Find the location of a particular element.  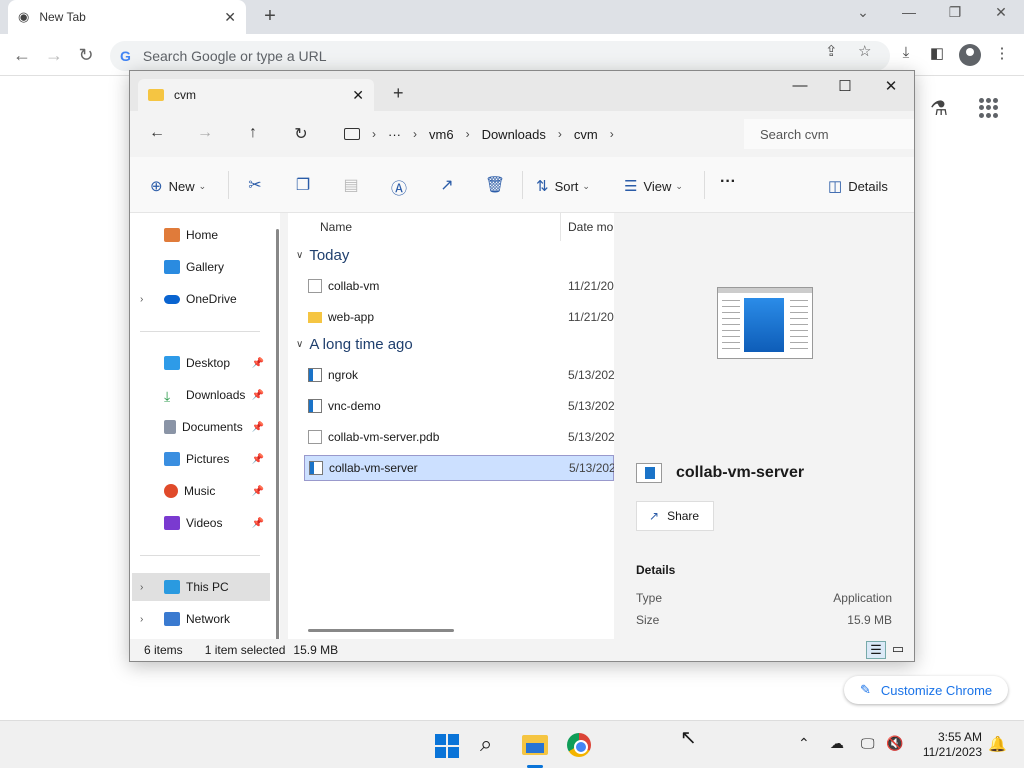

sidebar-item-label: Music is located at coordinates (200, 491).